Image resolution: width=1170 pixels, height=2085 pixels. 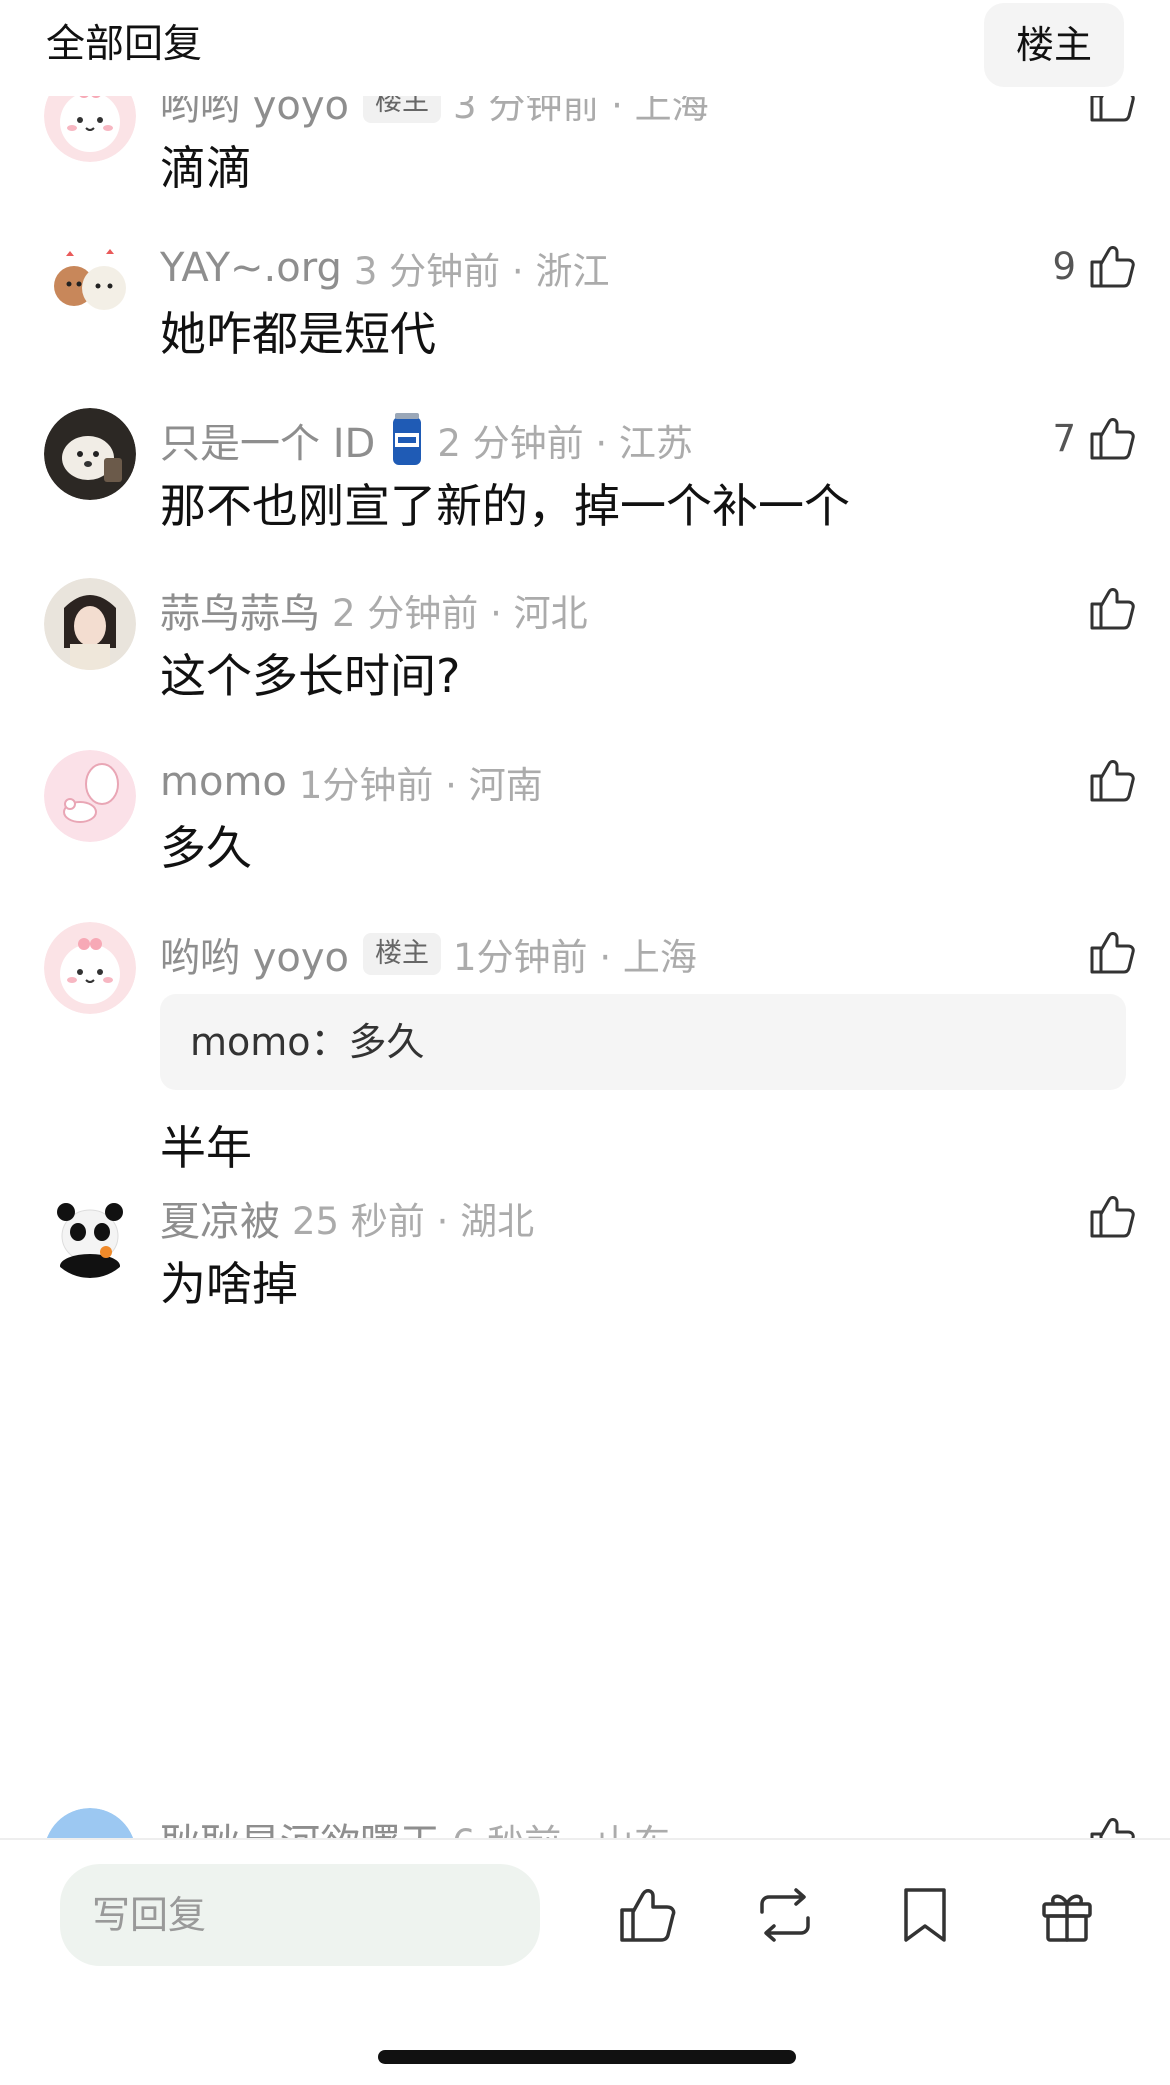 What do you see at coordinates (229, 1284) in the screenshot?
I see `comment-text: 为啥掉` at bounding box center [229, 1284].